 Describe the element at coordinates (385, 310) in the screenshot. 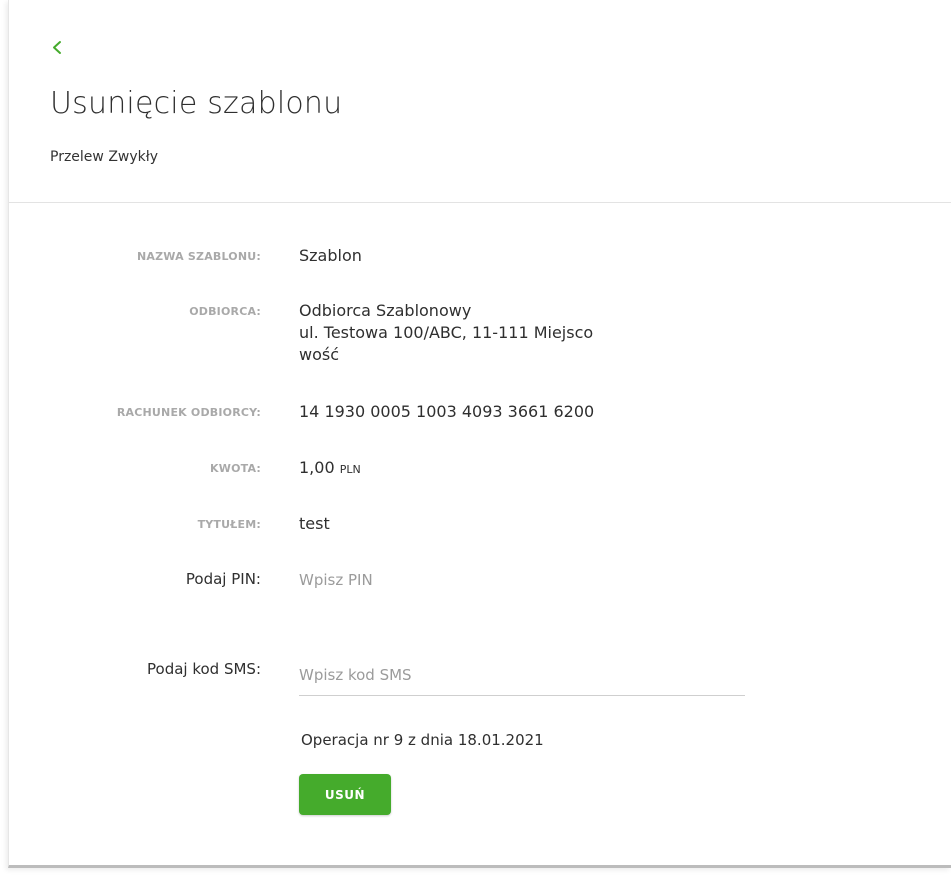

I see `recipient-name: Odbiorca Szablonowy` at that location.